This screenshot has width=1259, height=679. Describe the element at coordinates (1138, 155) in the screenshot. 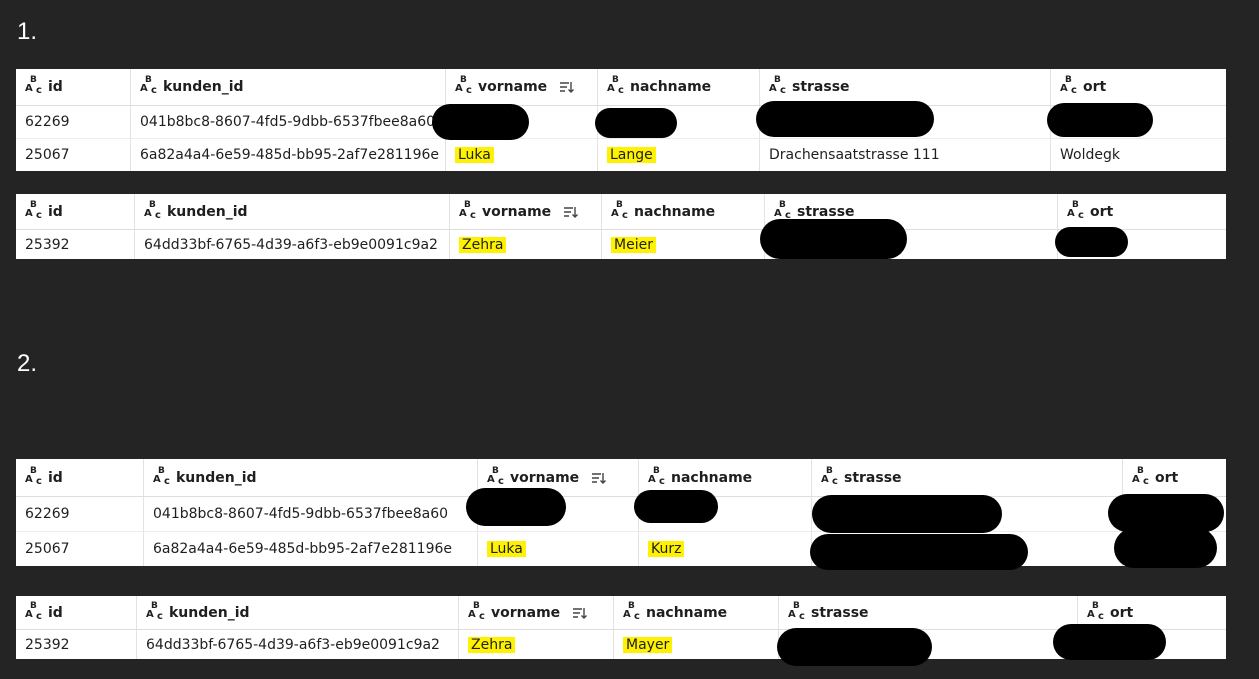

I see `cell-ort: Woldegk` at that location.